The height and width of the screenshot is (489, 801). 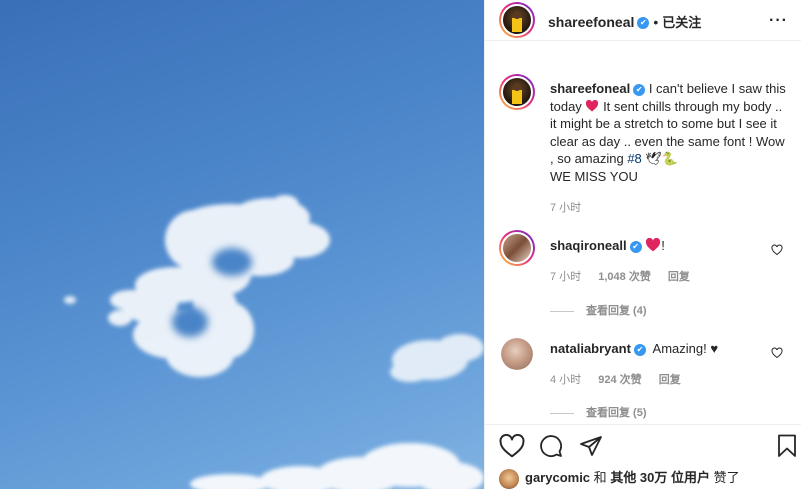 I want to click on comment-time: 7 小时, so click(x=565, y=277).